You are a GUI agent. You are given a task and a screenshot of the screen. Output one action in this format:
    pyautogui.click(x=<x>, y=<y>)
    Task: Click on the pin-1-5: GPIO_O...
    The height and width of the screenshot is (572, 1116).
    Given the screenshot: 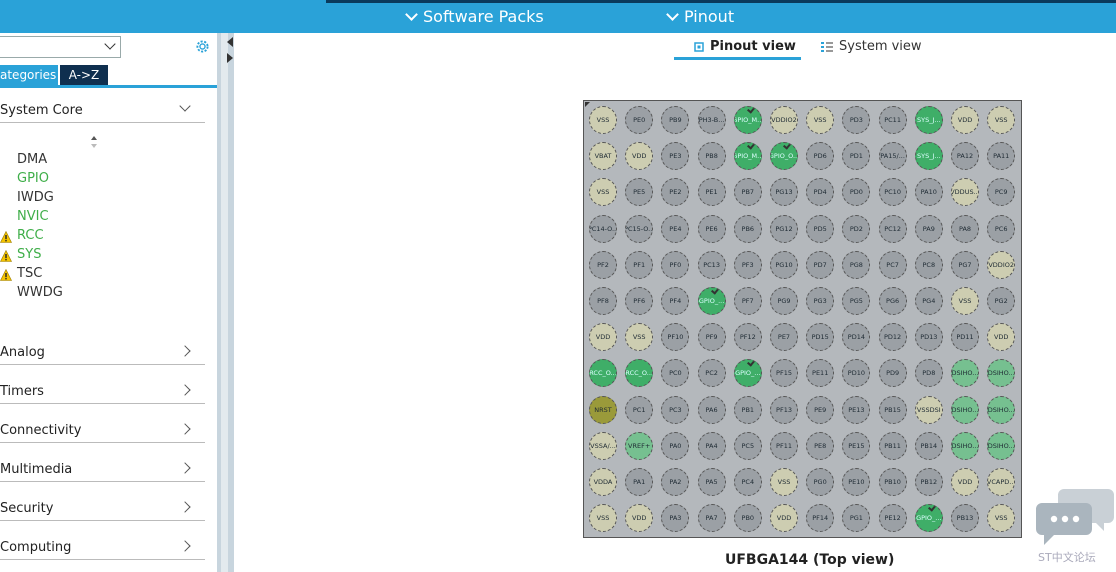 What is the action you would take?
    pyautogui.click(x=784, y=156)
    